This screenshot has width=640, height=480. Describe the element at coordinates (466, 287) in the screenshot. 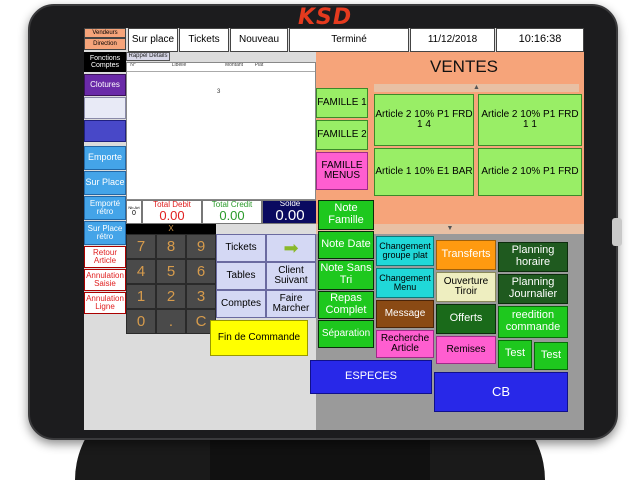

I see `ouverture-tiroir-button: Ouverture Tiroir` at that location.